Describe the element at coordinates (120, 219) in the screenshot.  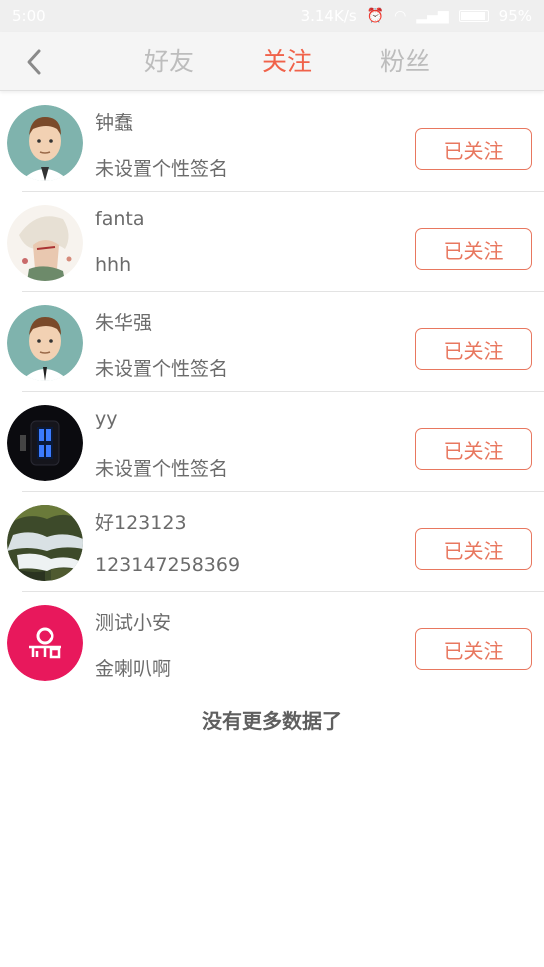
I see `user-name: fanta` at that location.